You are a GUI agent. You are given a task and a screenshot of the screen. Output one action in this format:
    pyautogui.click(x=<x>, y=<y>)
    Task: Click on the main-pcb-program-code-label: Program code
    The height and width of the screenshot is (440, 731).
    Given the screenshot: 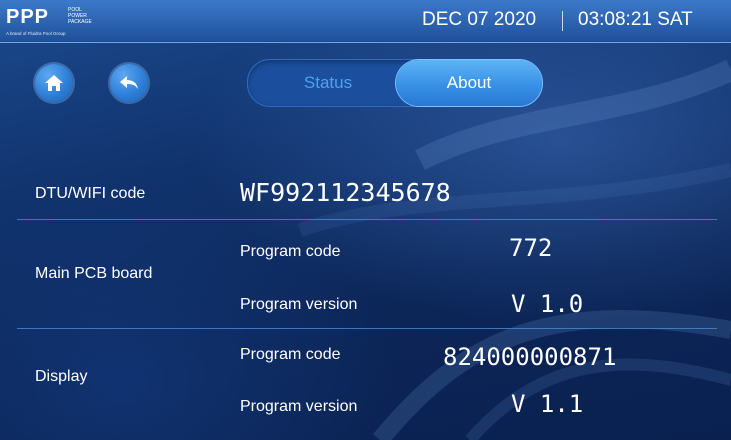 What is the action you would take?
    pyautogui.click(x=290, y=251)
    